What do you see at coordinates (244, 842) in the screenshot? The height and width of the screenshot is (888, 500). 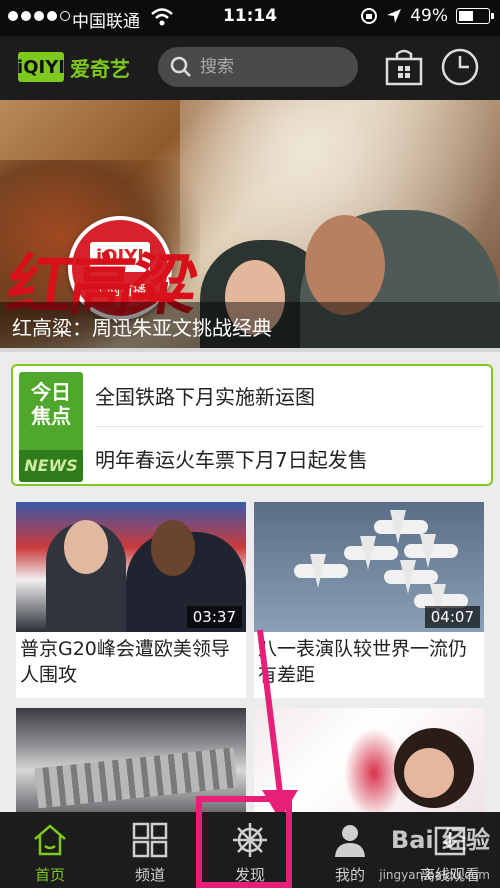 I see `annotation-highlight-box` at bounding box center [244, 842].